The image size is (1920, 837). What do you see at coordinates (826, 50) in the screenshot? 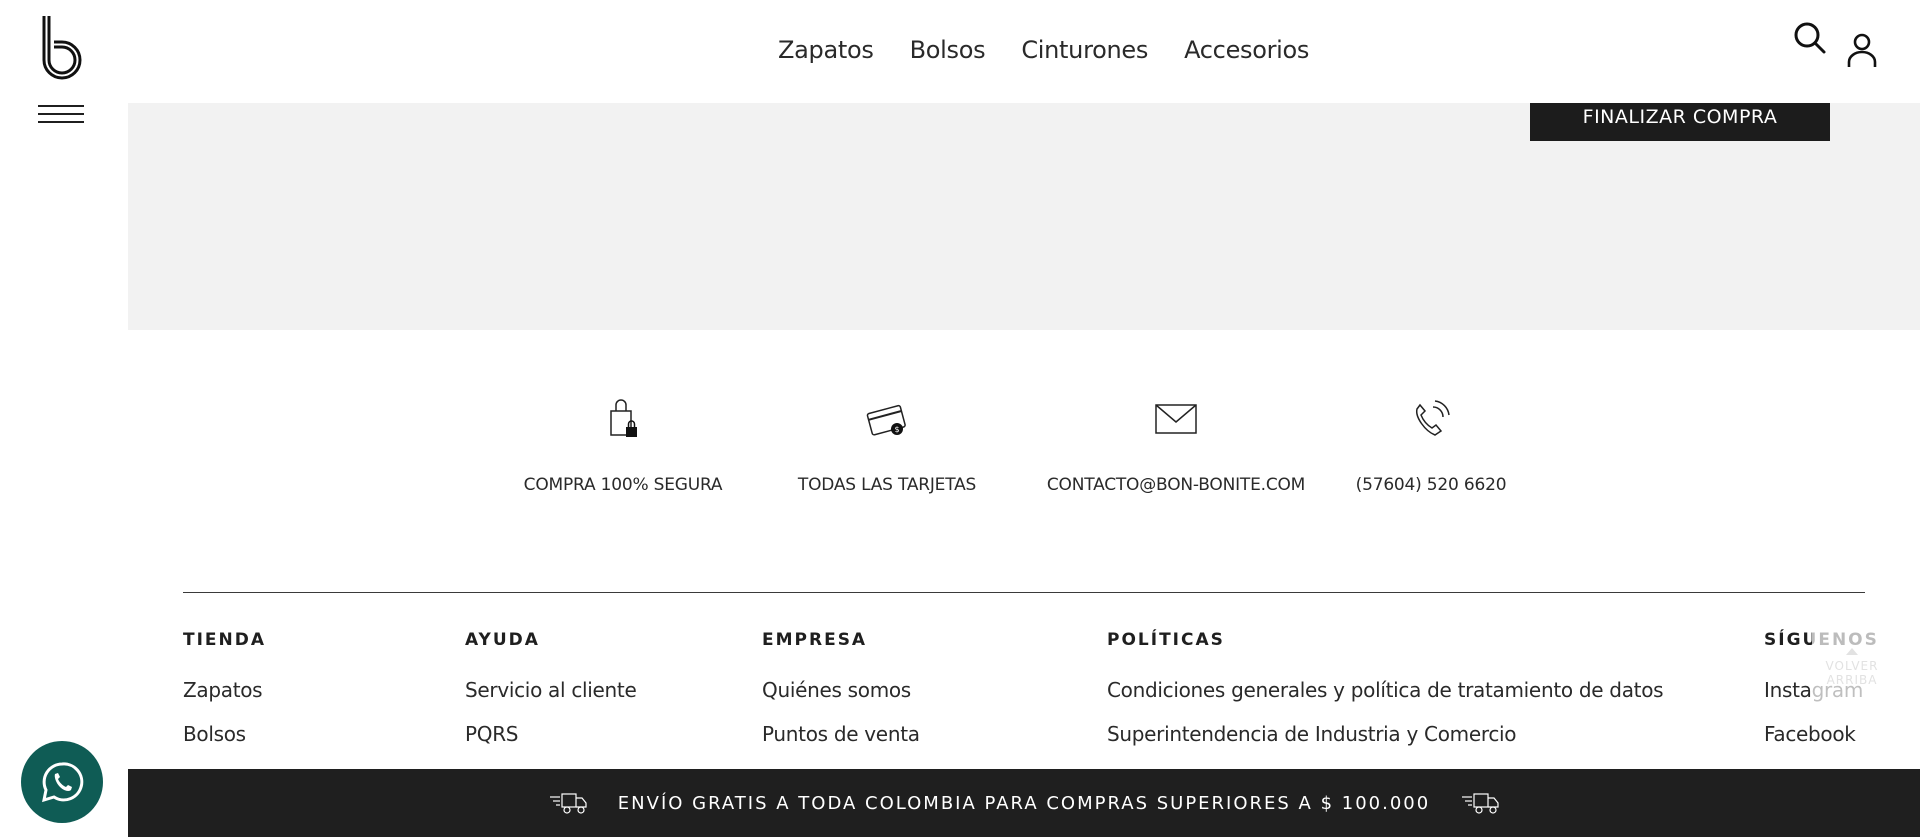
I see `nav-item-zapatos: Zapatos` at bounding box center [826, 50].